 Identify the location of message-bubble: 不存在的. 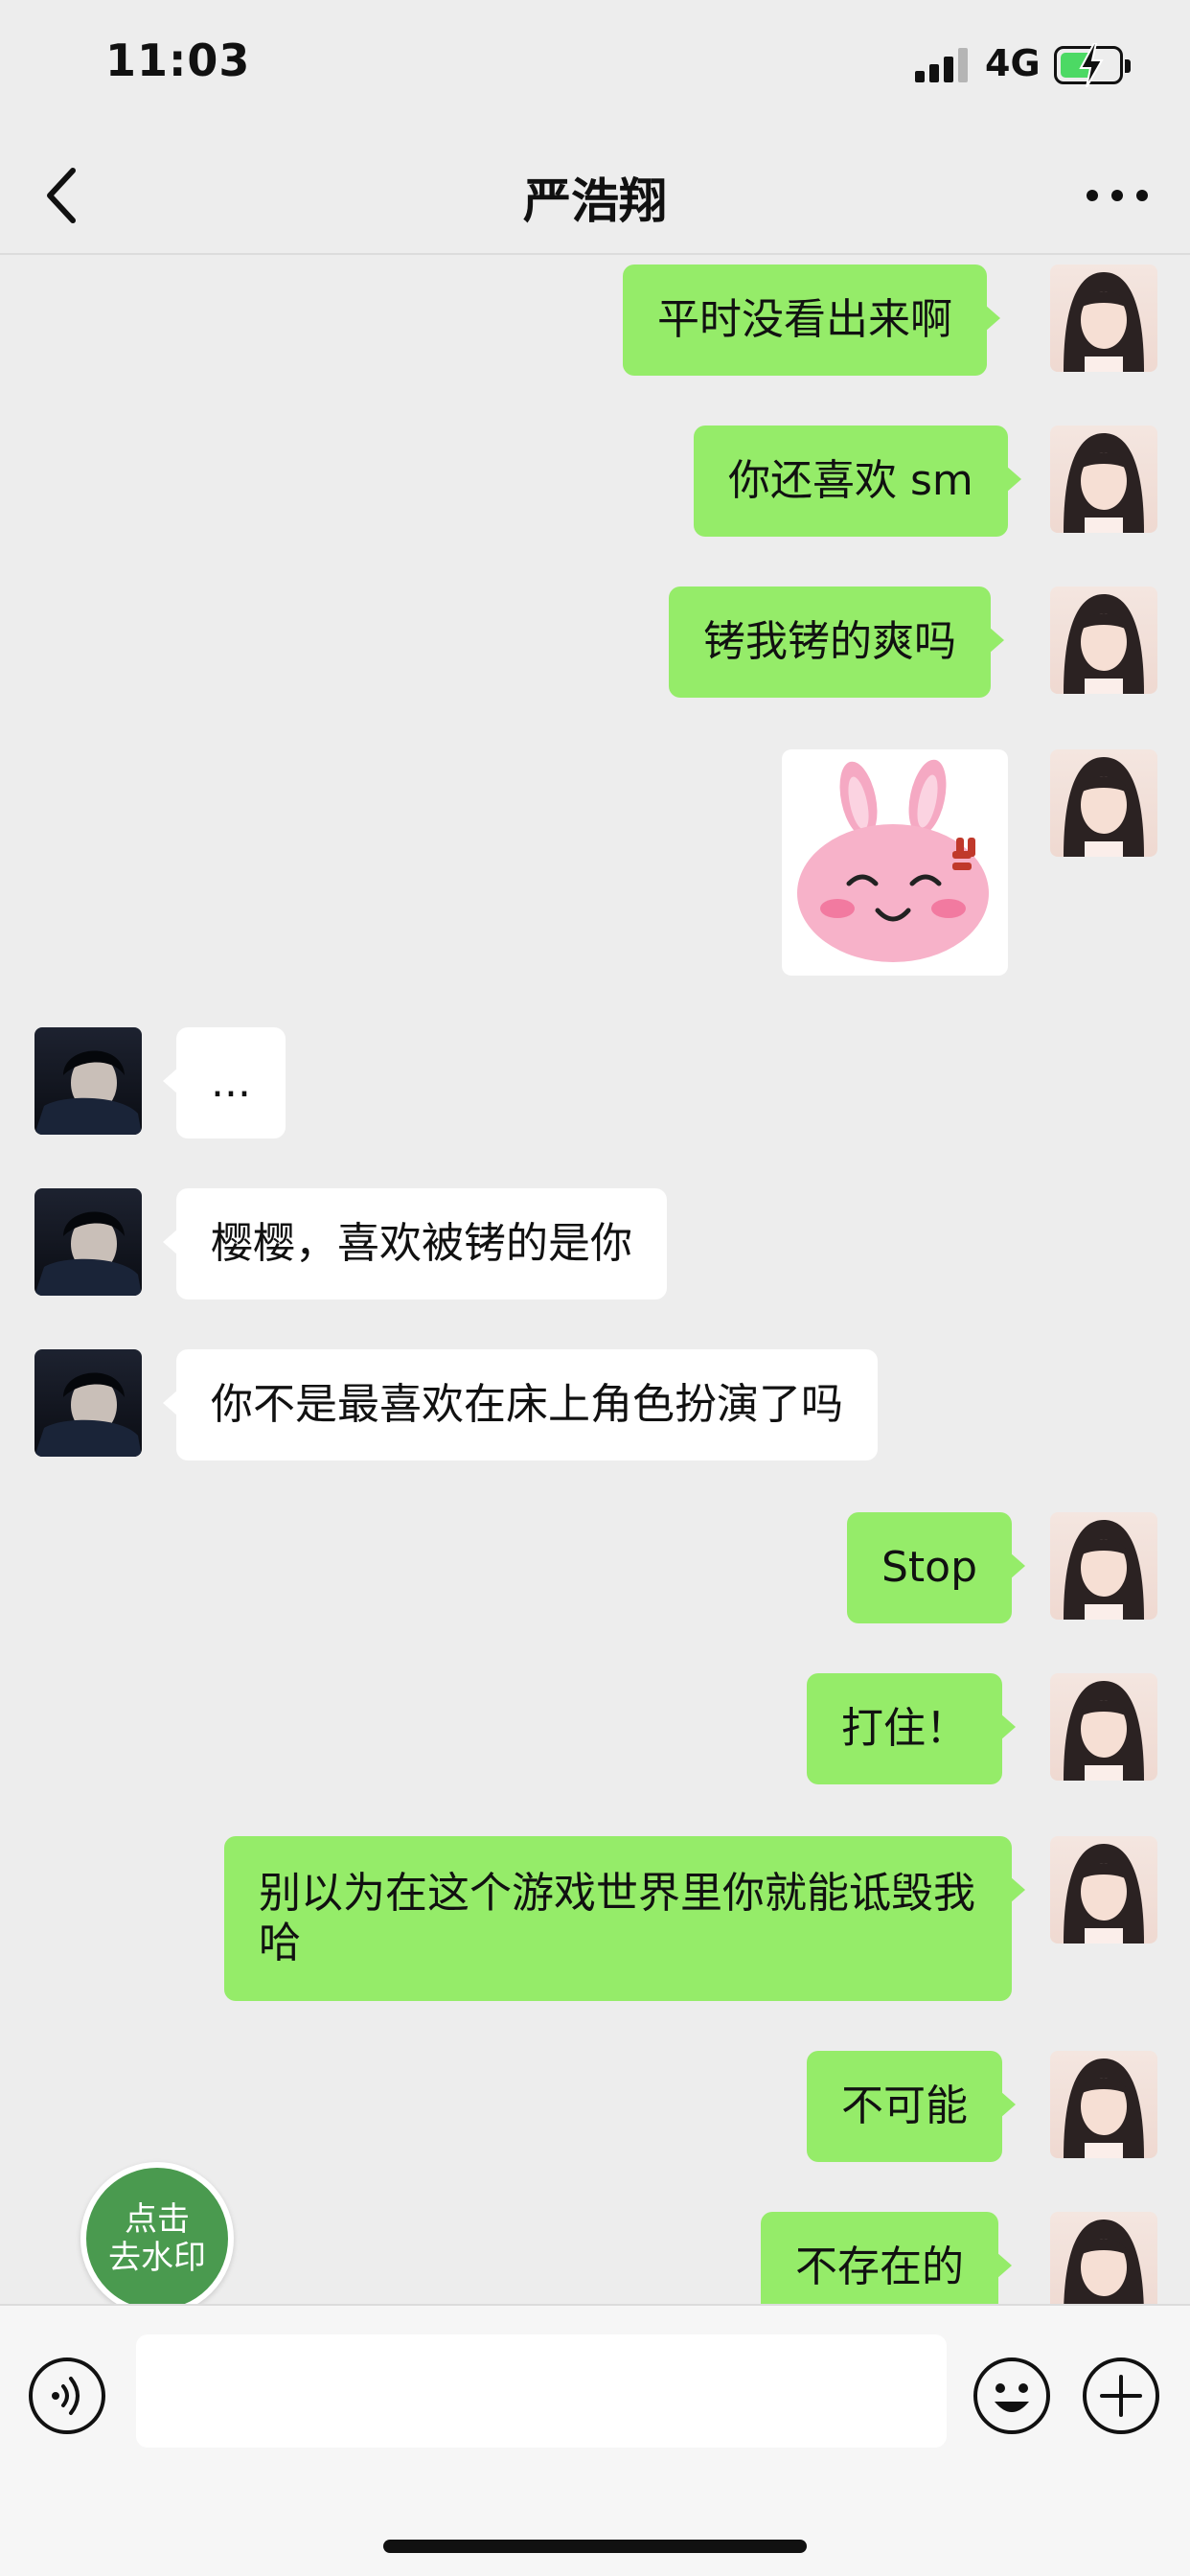
(887, 2258).